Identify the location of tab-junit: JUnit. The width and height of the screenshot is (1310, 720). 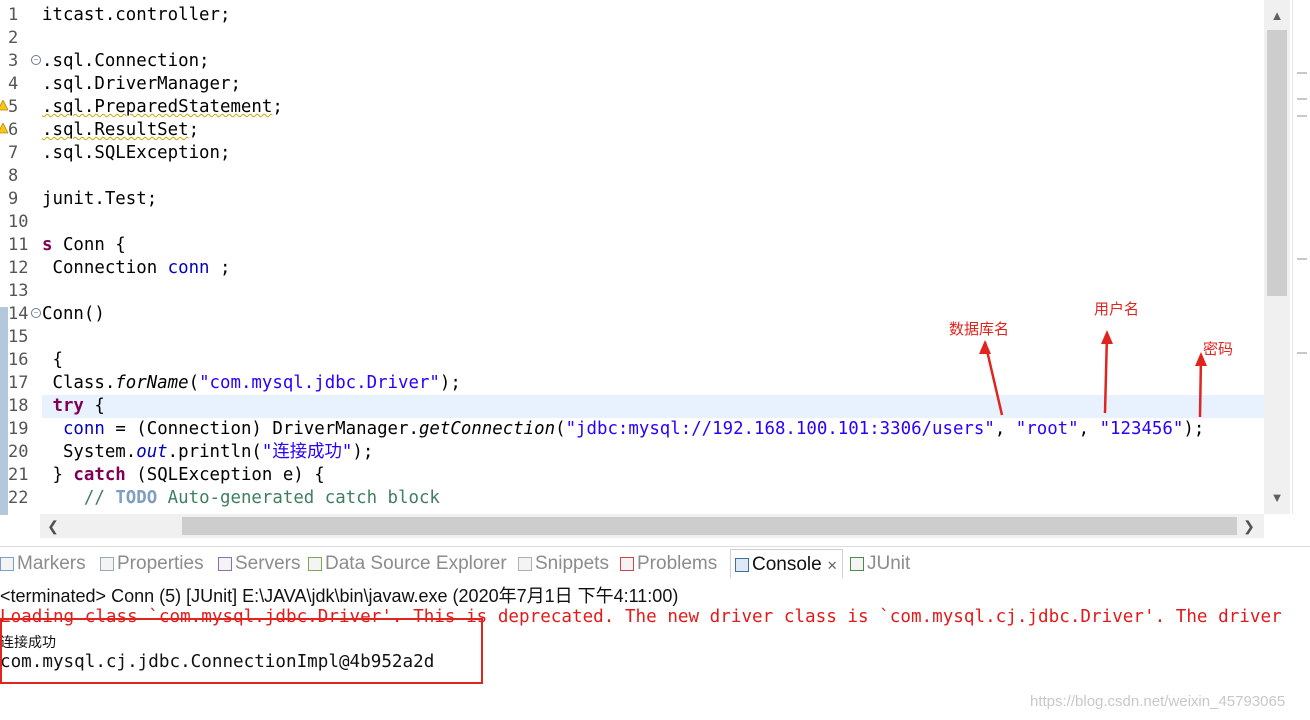
(880, 564).